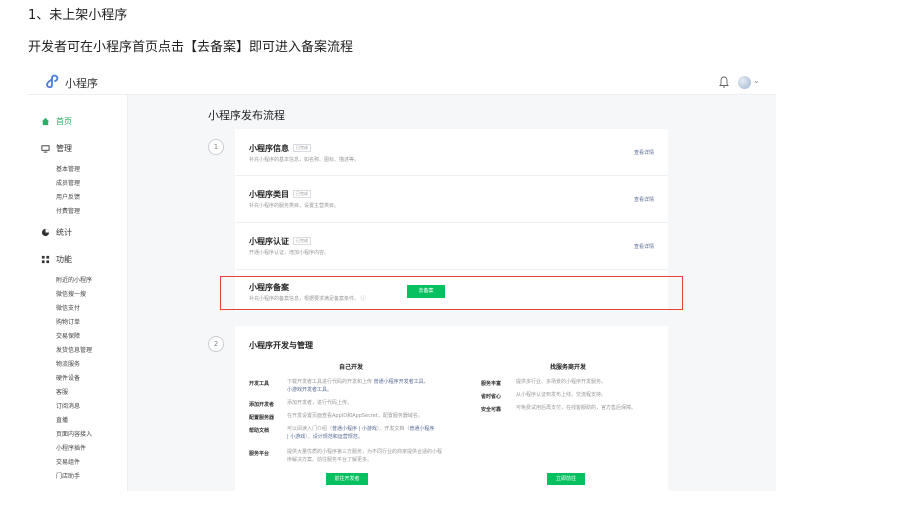 Image resolution: width=898 pixels, height=514 pixels. What do you see at coordinates (81, 83) in the screenshot?
I see `app-title: 小程序` at bounding box center [81, 83].